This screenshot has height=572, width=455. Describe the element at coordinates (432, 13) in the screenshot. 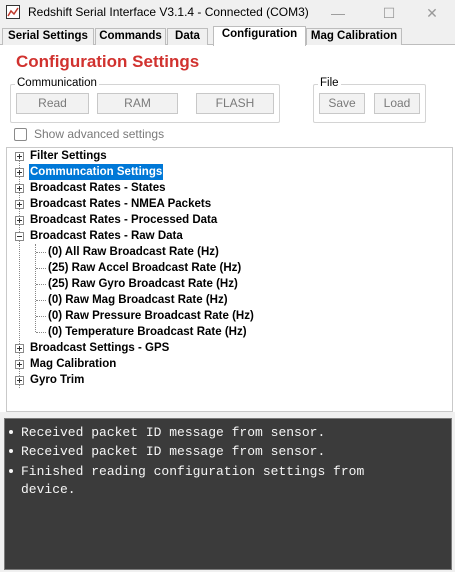

I see `close-icon: ✕` at that location.